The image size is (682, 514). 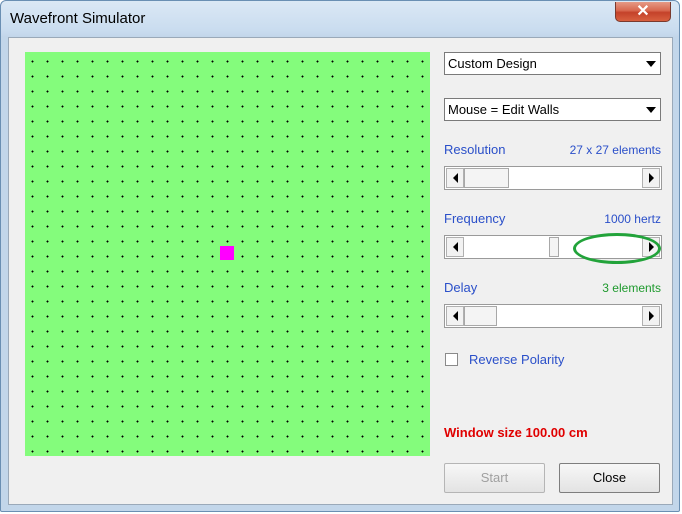 What do you see at coordinates (475, 149) in the screenshot?
I see `resolution-label: Resolution` at bounding box center [475, 149].